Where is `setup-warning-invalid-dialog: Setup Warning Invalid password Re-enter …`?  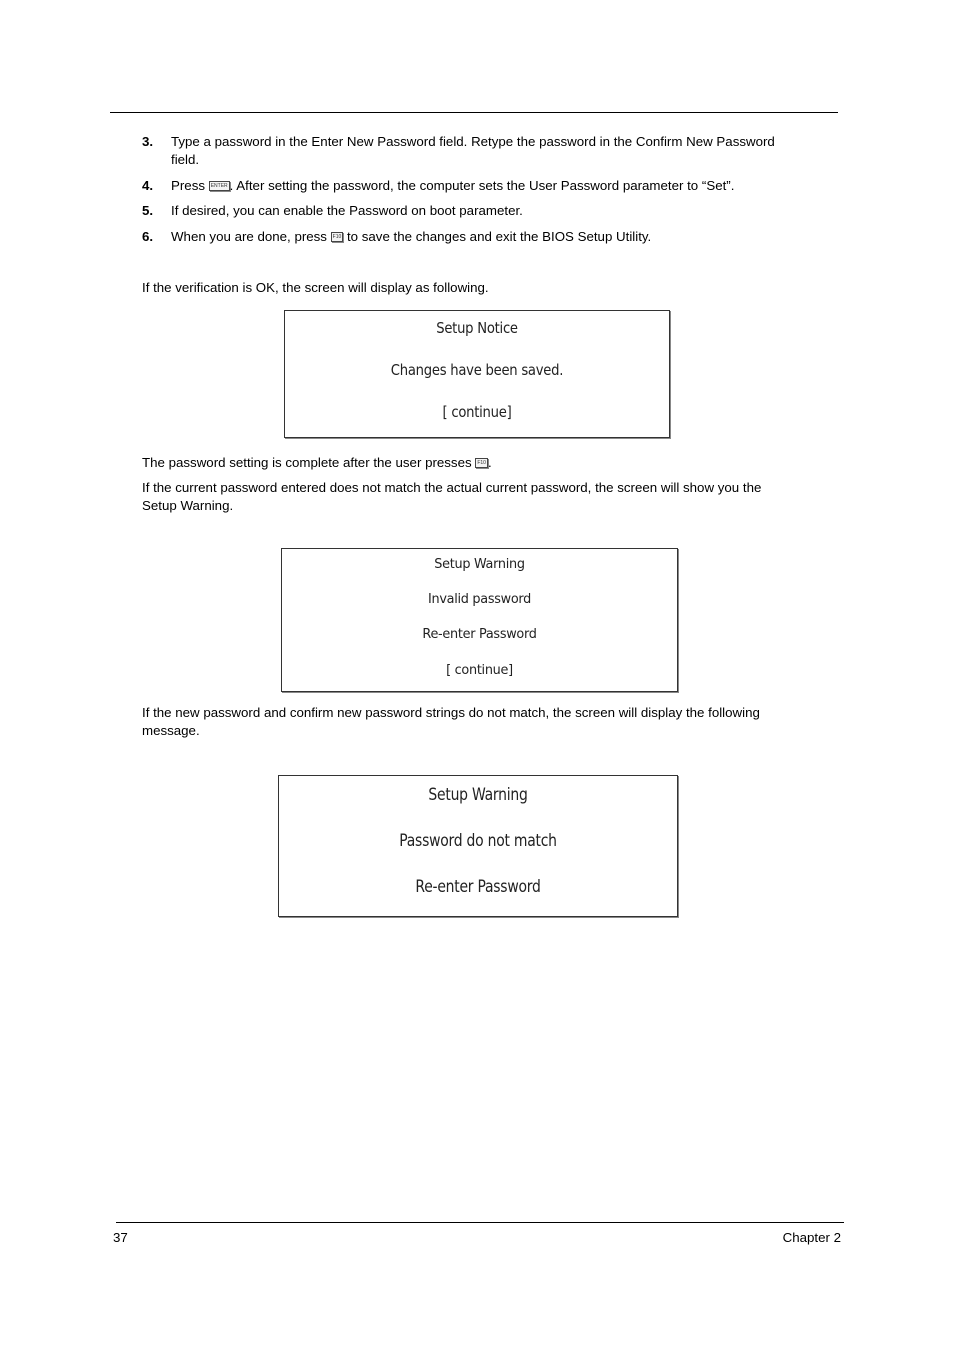
setup-warning-invalid-dialog: Setup Warning Invalid password Re-enter … is located at coordinates (479, 620).